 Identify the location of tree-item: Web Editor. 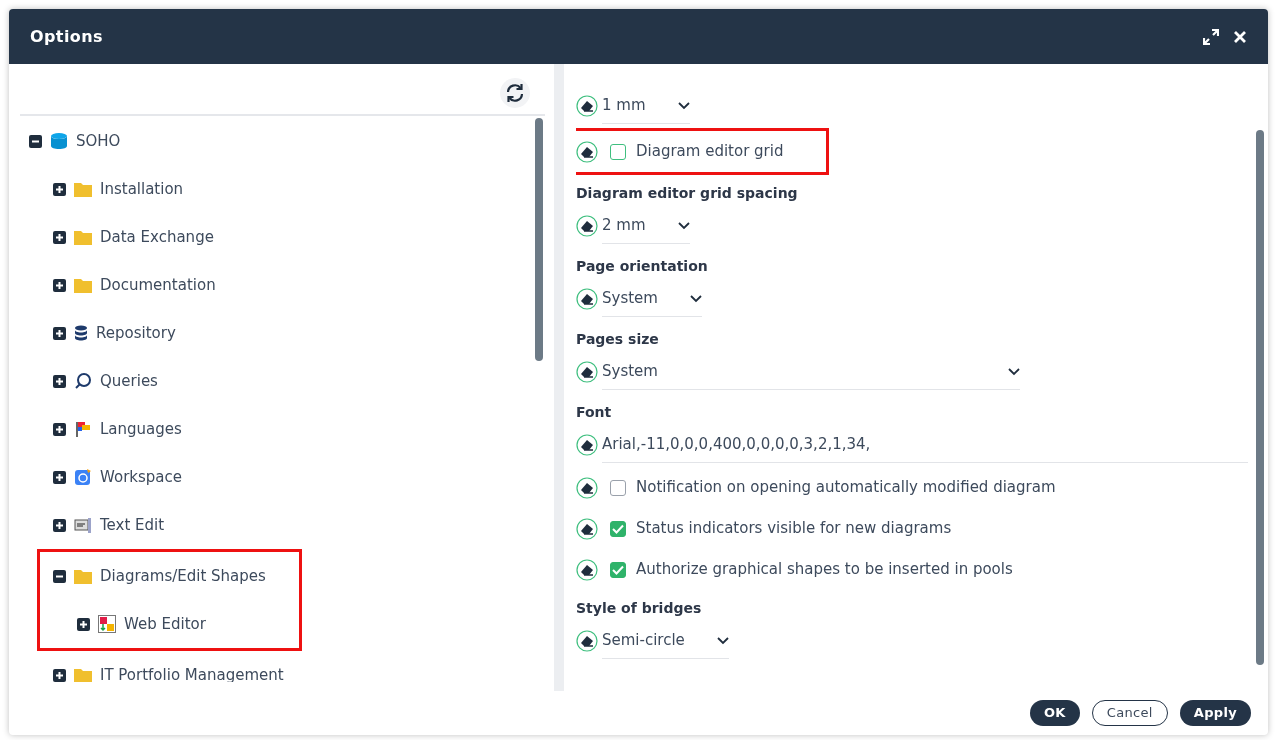
(188, 624).